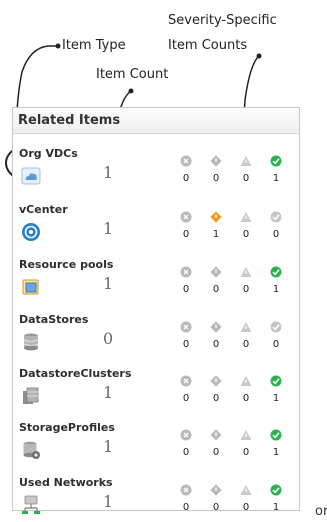  Describe the element at coordinates (43, 209) in the screenshot. I see `row-title: vCenter` at that location.